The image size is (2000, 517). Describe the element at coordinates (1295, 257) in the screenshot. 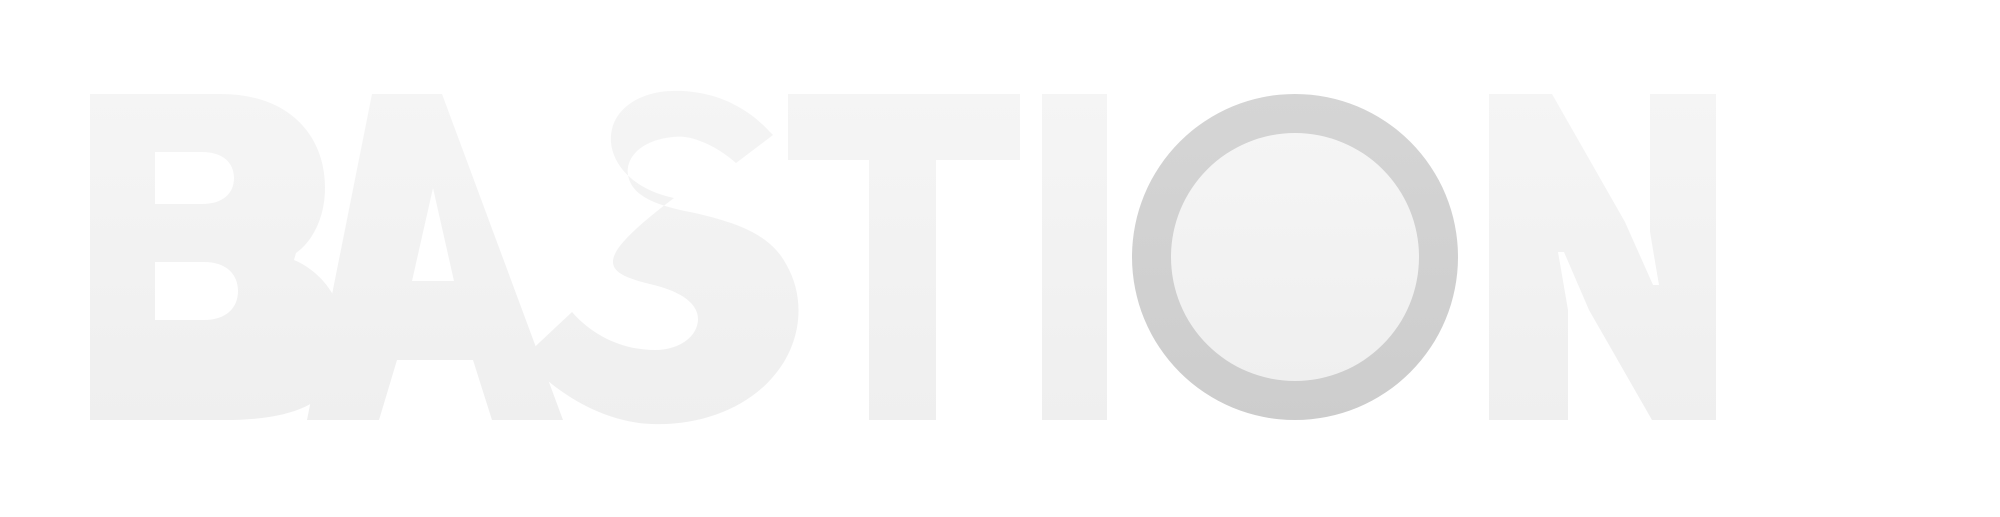

I see `letter-o-inner-disc` at that location.